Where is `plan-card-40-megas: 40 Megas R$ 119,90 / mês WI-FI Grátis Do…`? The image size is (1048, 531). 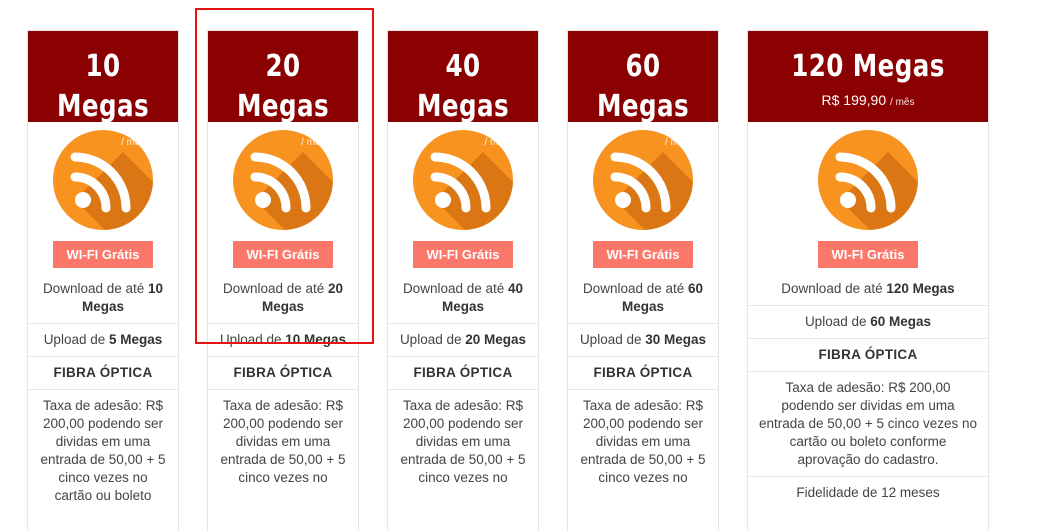 plan-card-40-megas: 40 Megas R$ 119,90 / mês WI-FI Grátis Do… is located at coordinates (463, 280).